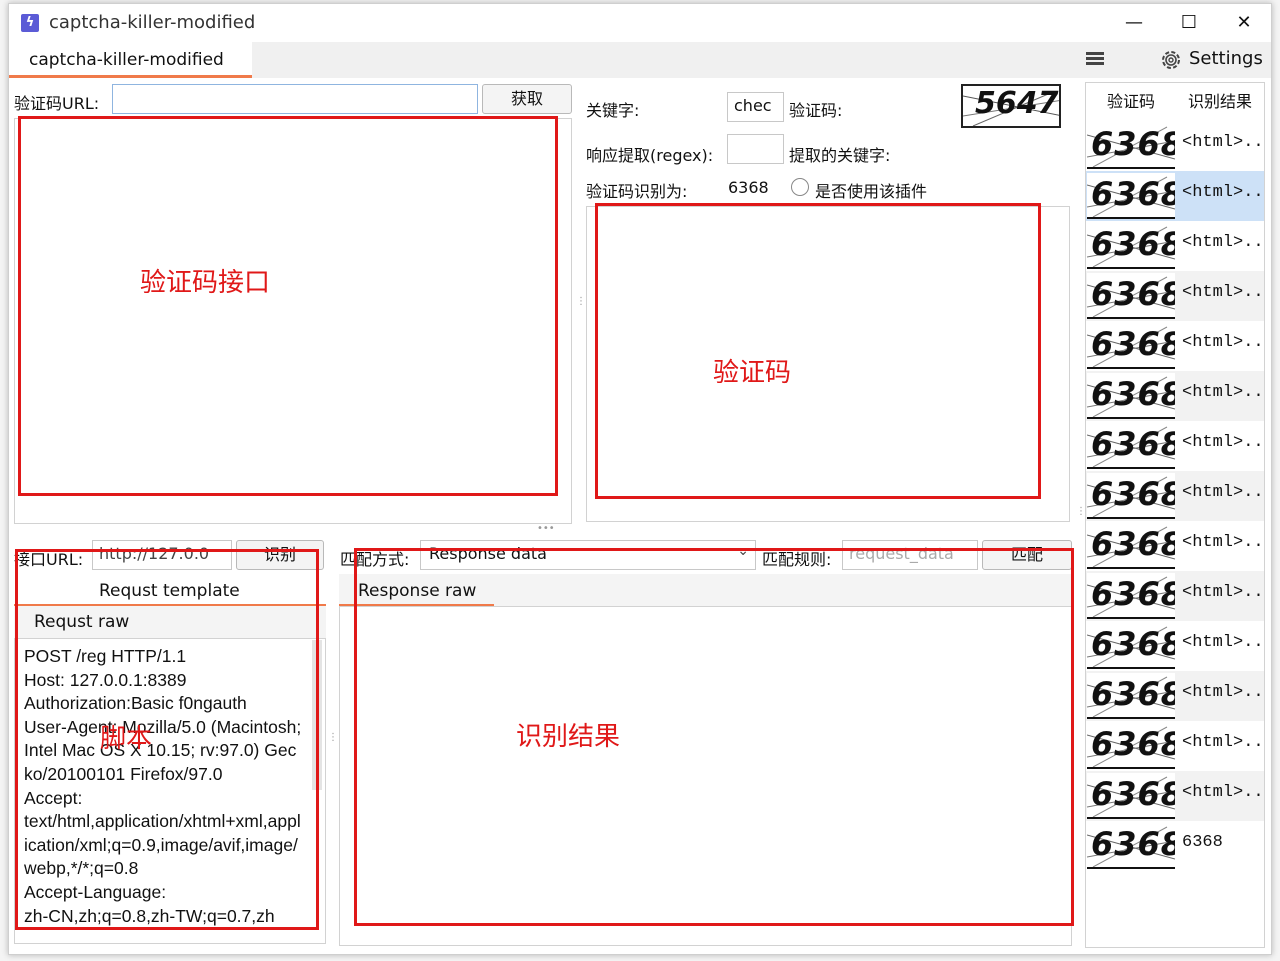  Describe the element at coordinates (748, 187) in the screenshot. I see `recognized-value: 6368` at that location.